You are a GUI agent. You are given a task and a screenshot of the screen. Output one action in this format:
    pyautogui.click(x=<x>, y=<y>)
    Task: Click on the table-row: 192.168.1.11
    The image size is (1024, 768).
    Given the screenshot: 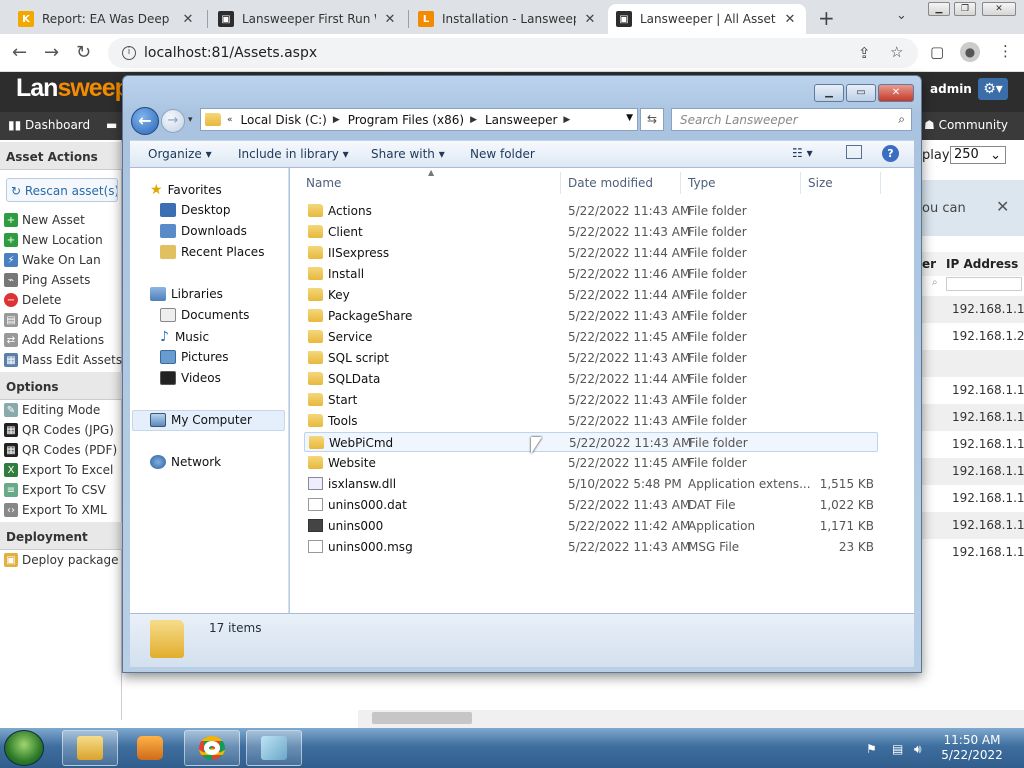 What is the action you would take?
    pyautogui.click(x=973, y=417)
    